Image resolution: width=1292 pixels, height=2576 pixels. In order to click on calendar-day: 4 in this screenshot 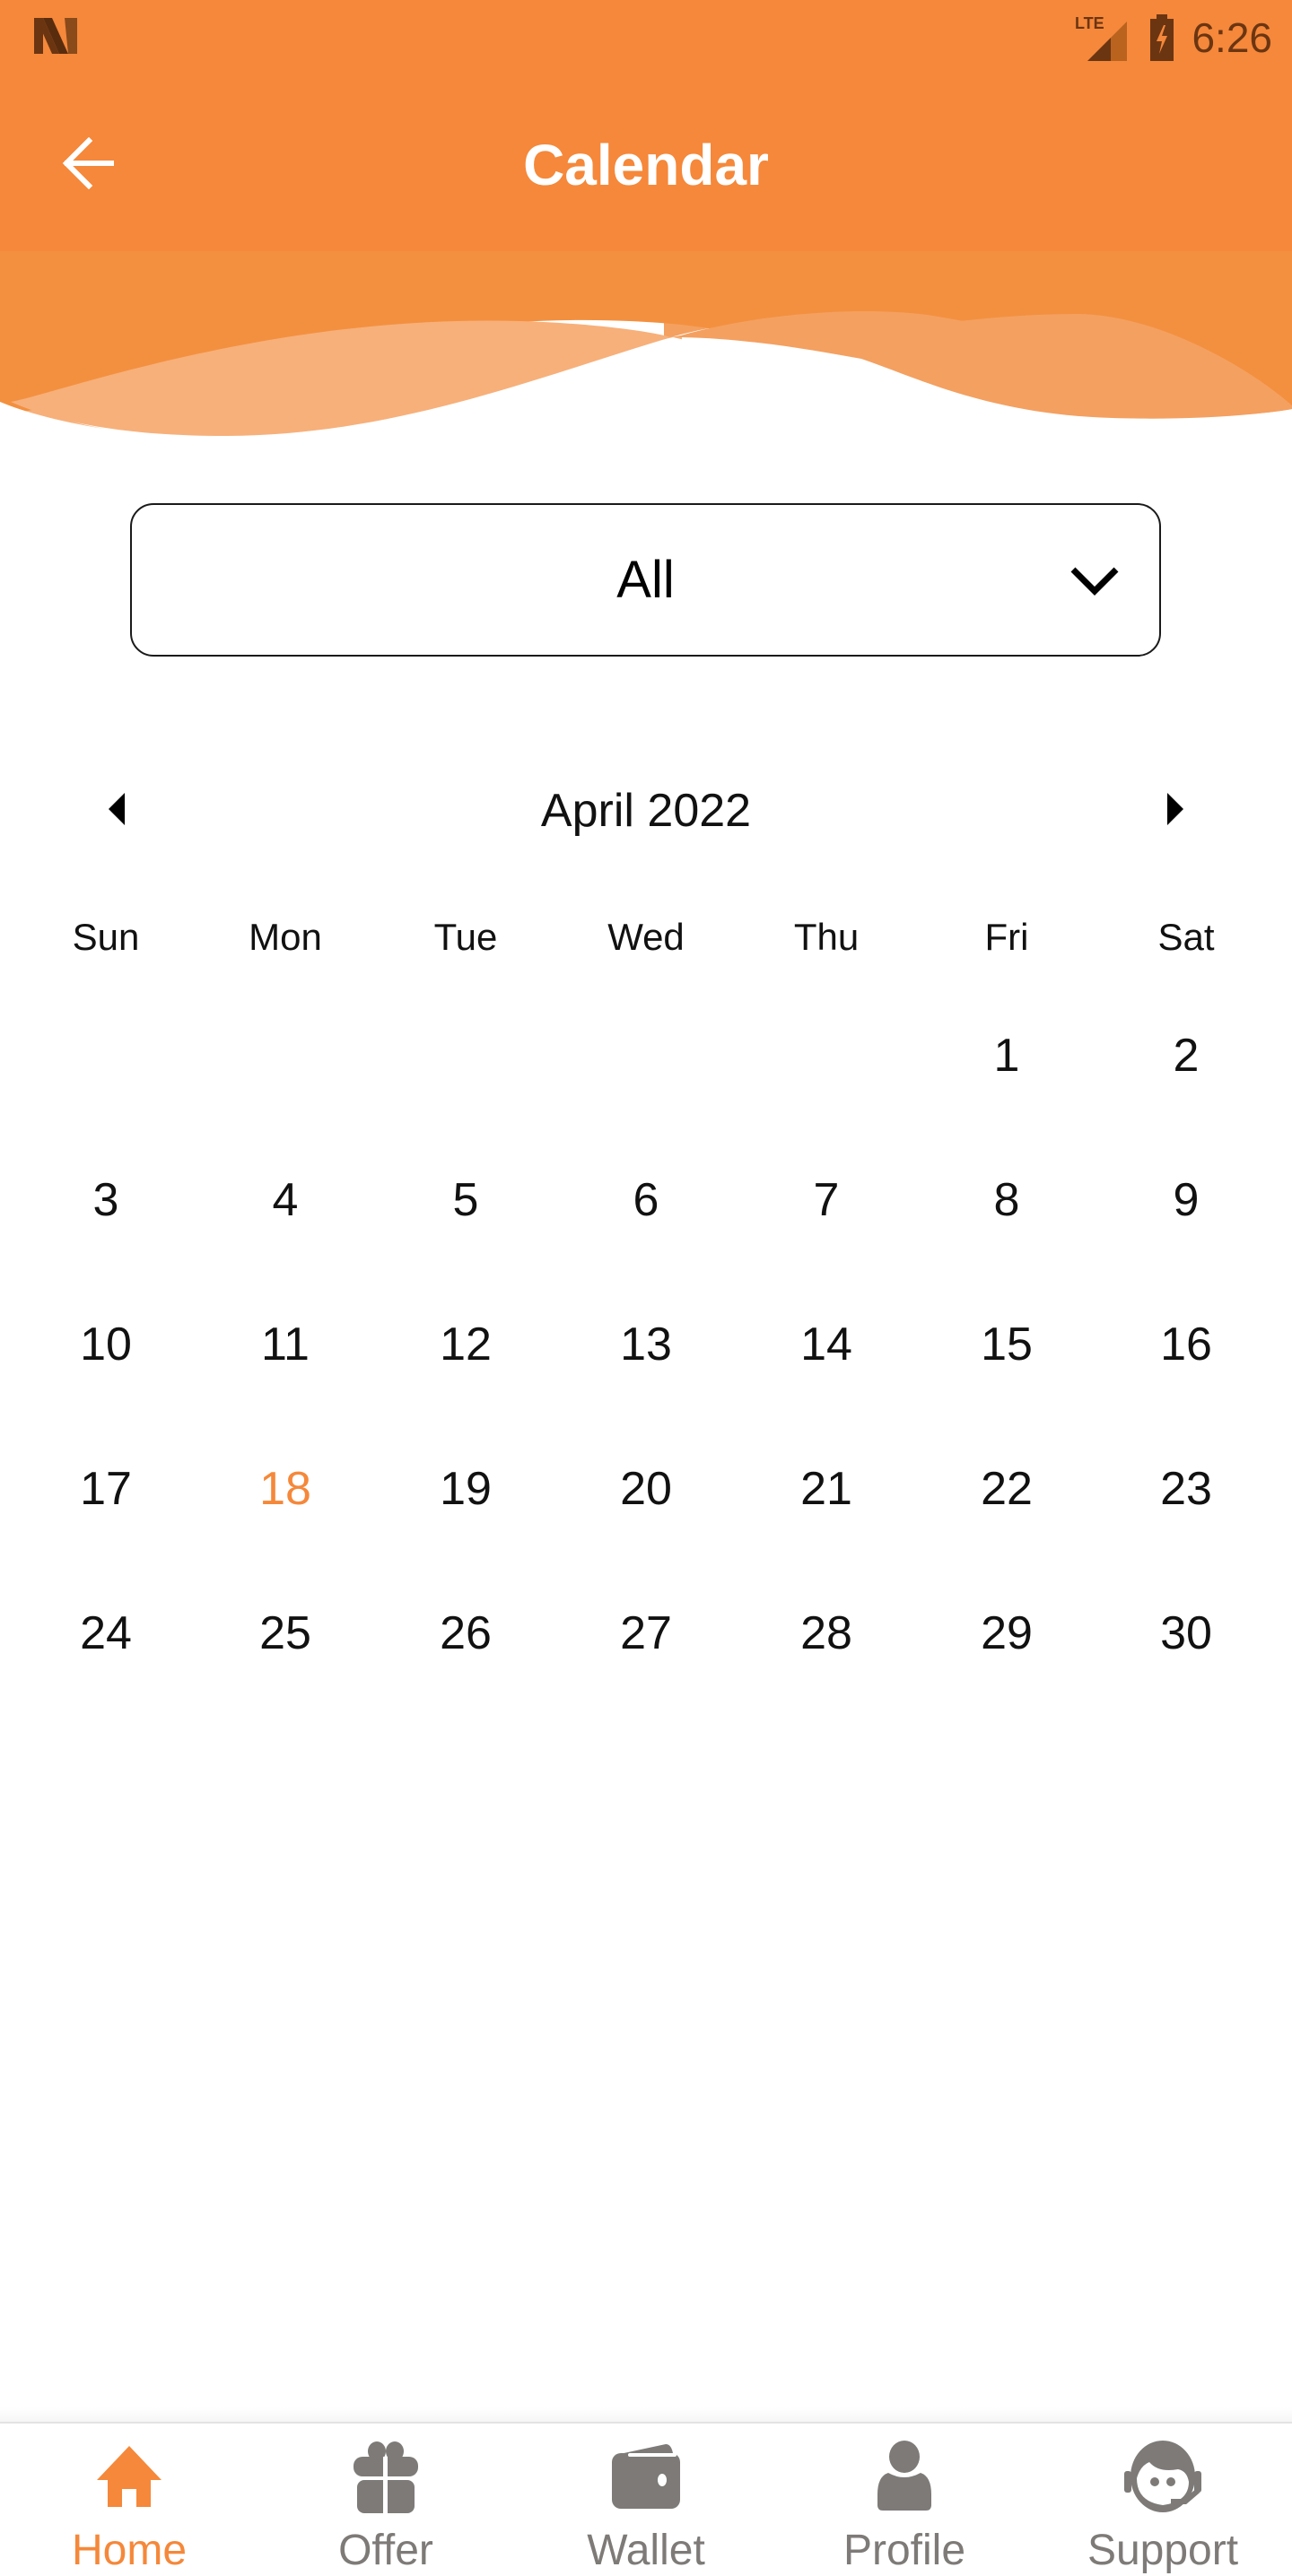, I will do `click(285, 1200)`.